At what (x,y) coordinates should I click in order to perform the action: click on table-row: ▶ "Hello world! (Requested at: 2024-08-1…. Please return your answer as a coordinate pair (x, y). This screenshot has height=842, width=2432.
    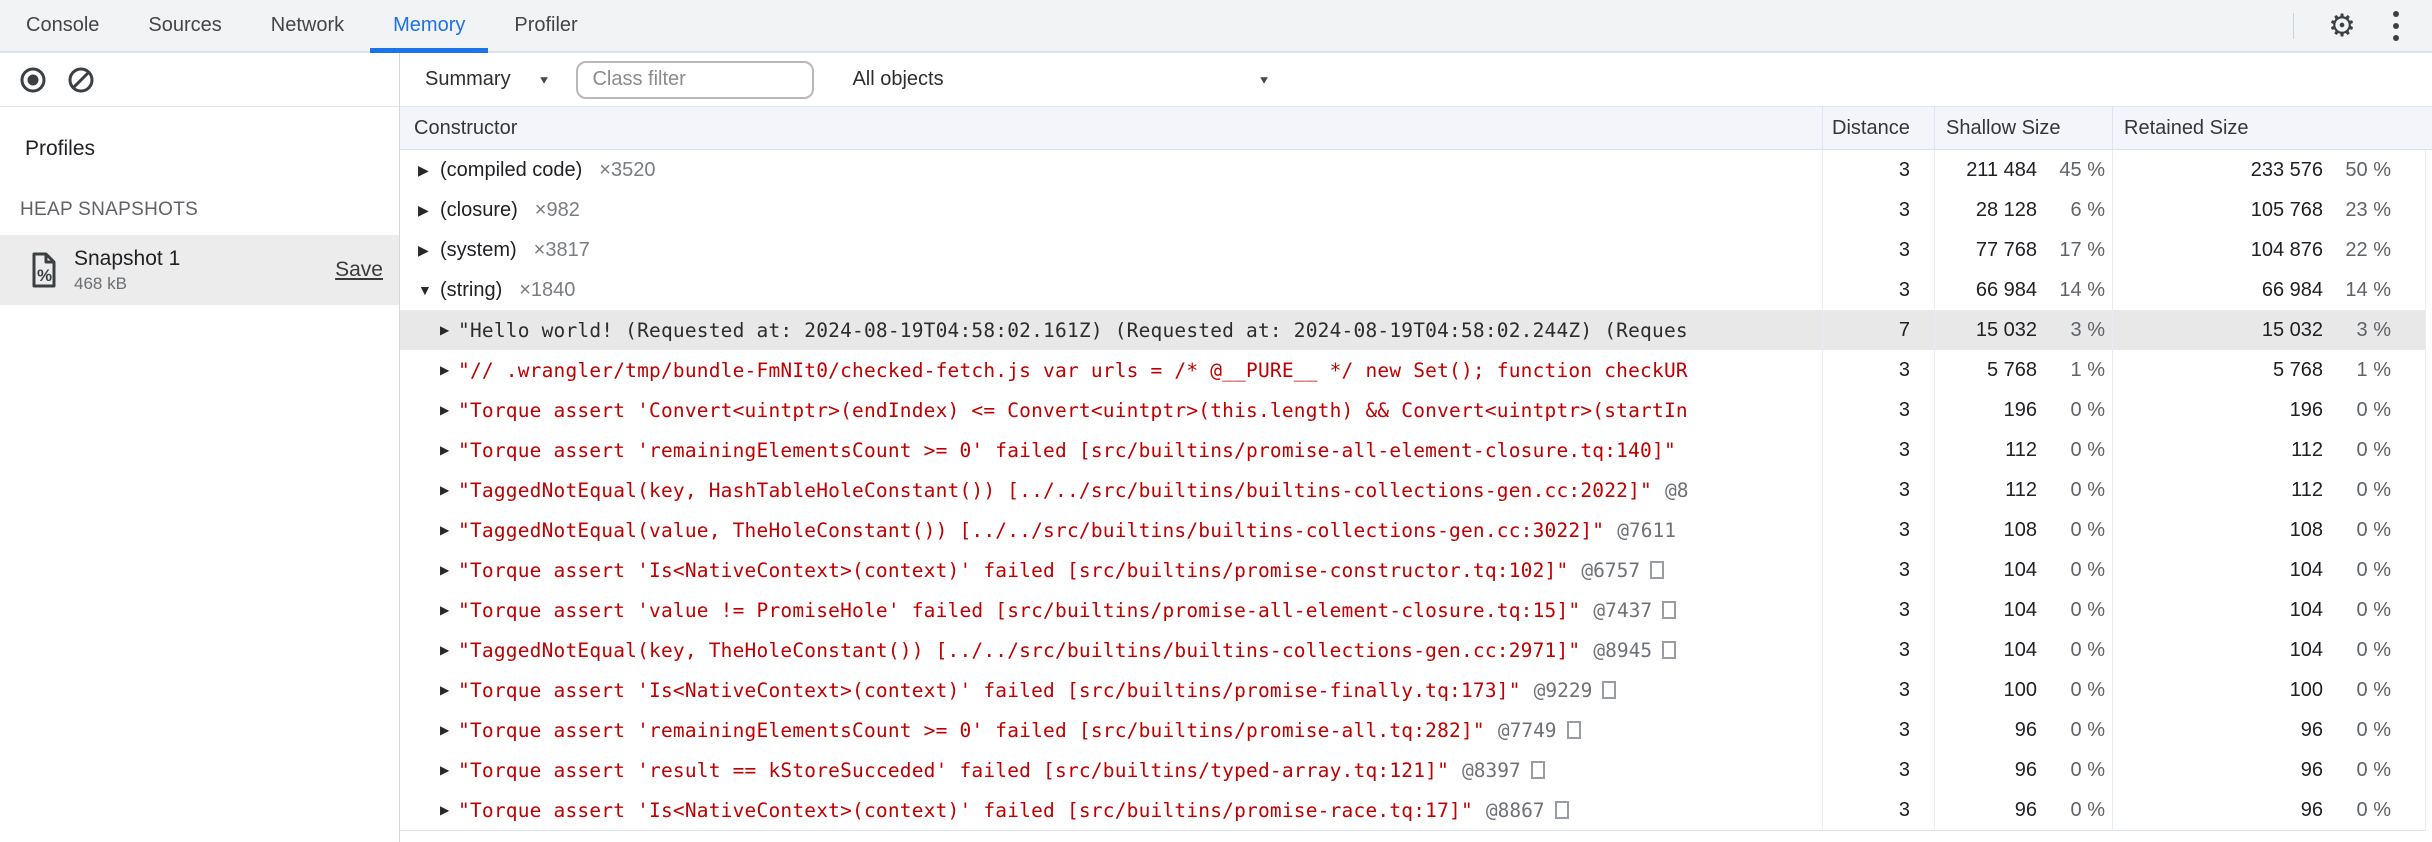
    Looking at the image, I should click on (1412, 330).